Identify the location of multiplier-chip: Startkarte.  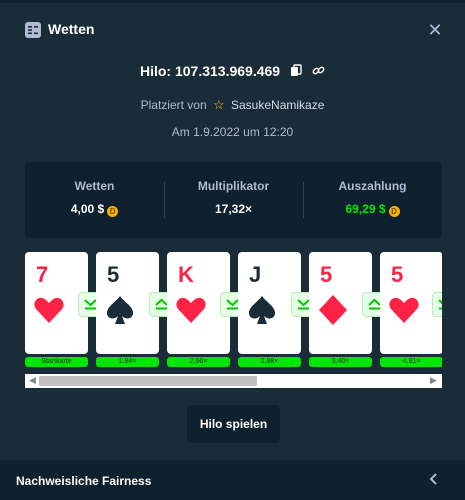
(56, 362).